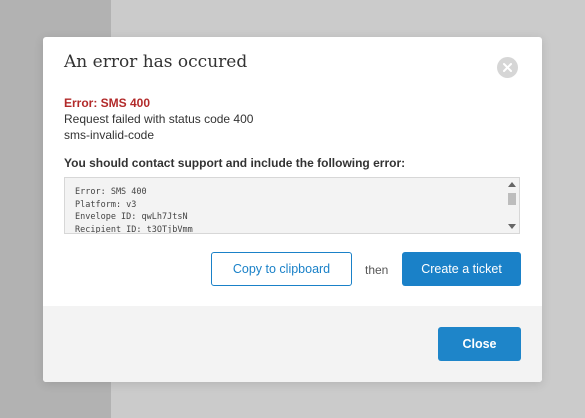 The width and height of the screenshot is (585, 418). Describe the element at coordinates (479, 344) in the screenshot. I see `close-button: Close` at that location.